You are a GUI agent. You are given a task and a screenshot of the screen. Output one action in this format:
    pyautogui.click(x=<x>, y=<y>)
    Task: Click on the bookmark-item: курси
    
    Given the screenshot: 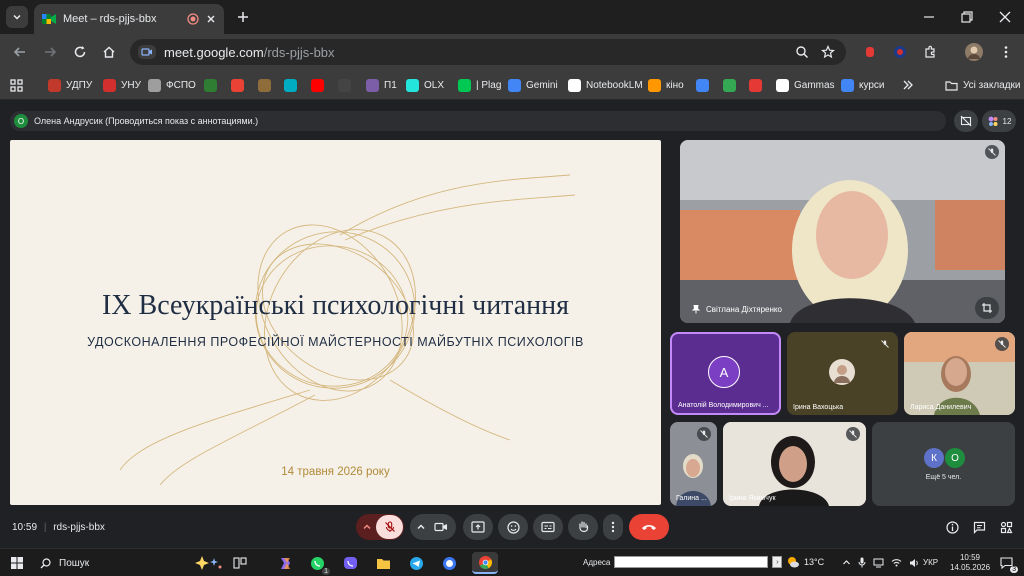 What is the action you would take?
    pyautogui.click(x=863, y=85)
    